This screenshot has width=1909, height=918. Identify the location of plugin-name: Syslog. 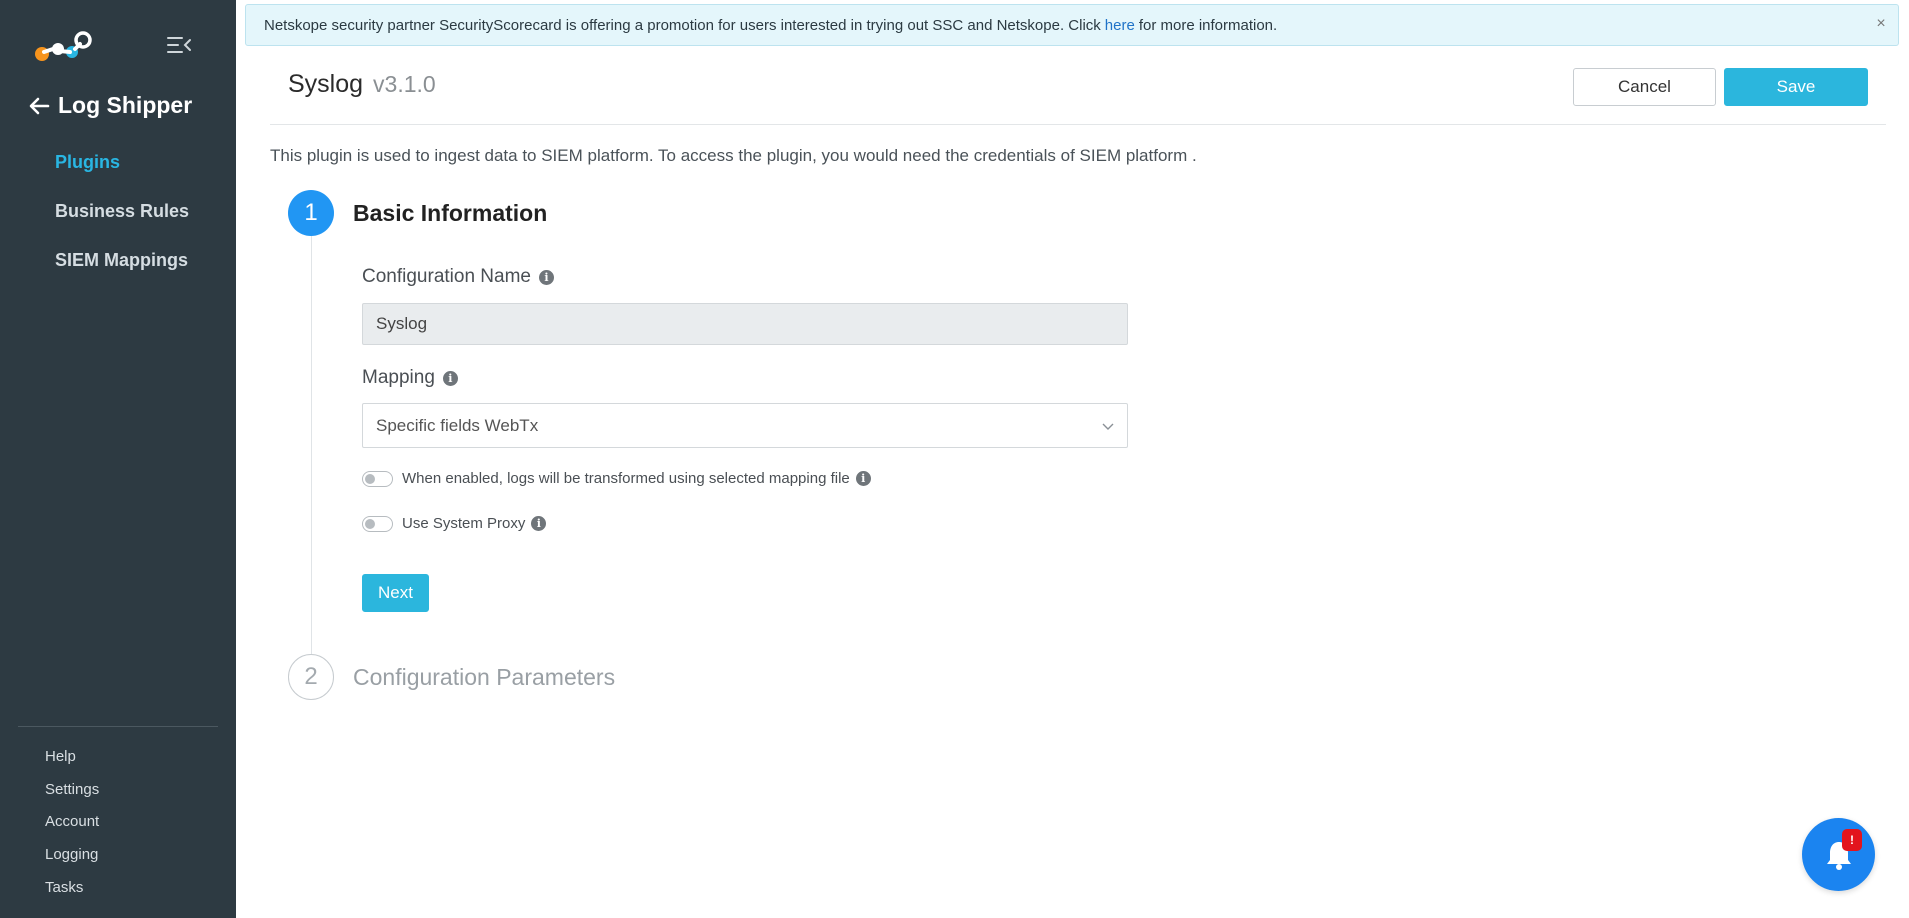
(326, 84).